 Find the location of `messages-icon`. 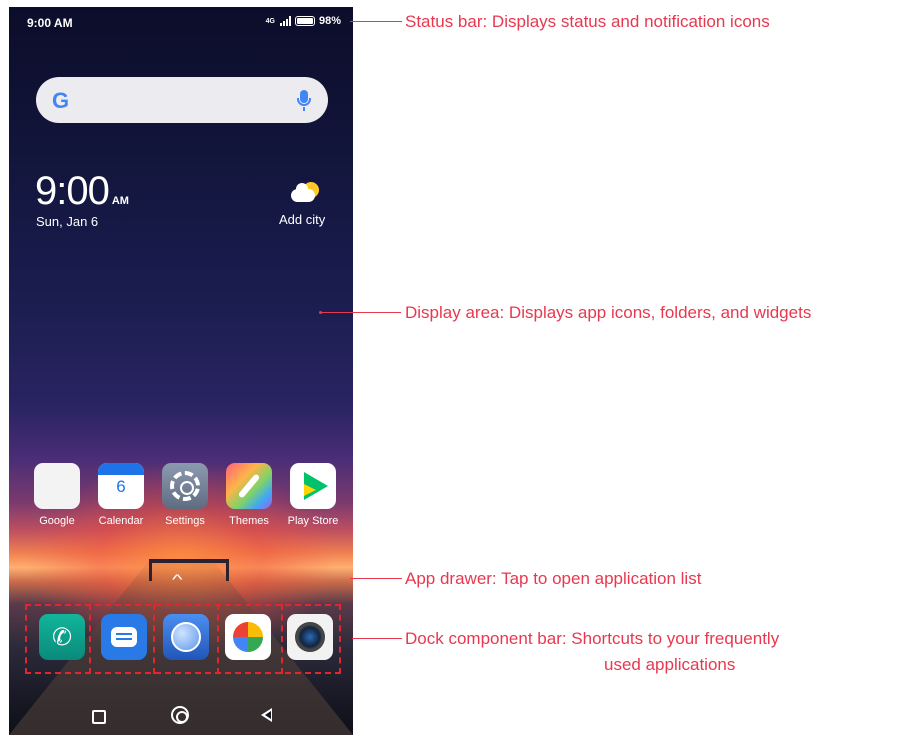

messages-icon is located at coordinates (124, 637).